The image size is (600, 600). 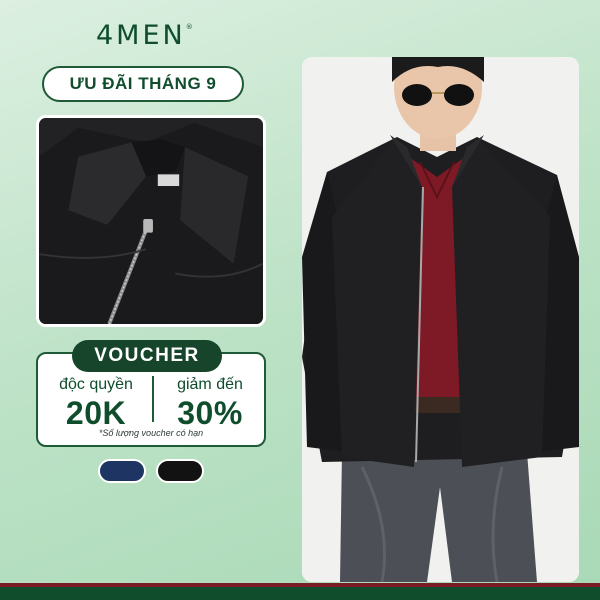 What do you see at coordinates (122, 471) in the screenshot?
I see `color-swatch-navy` at bounding box center [122, 471].